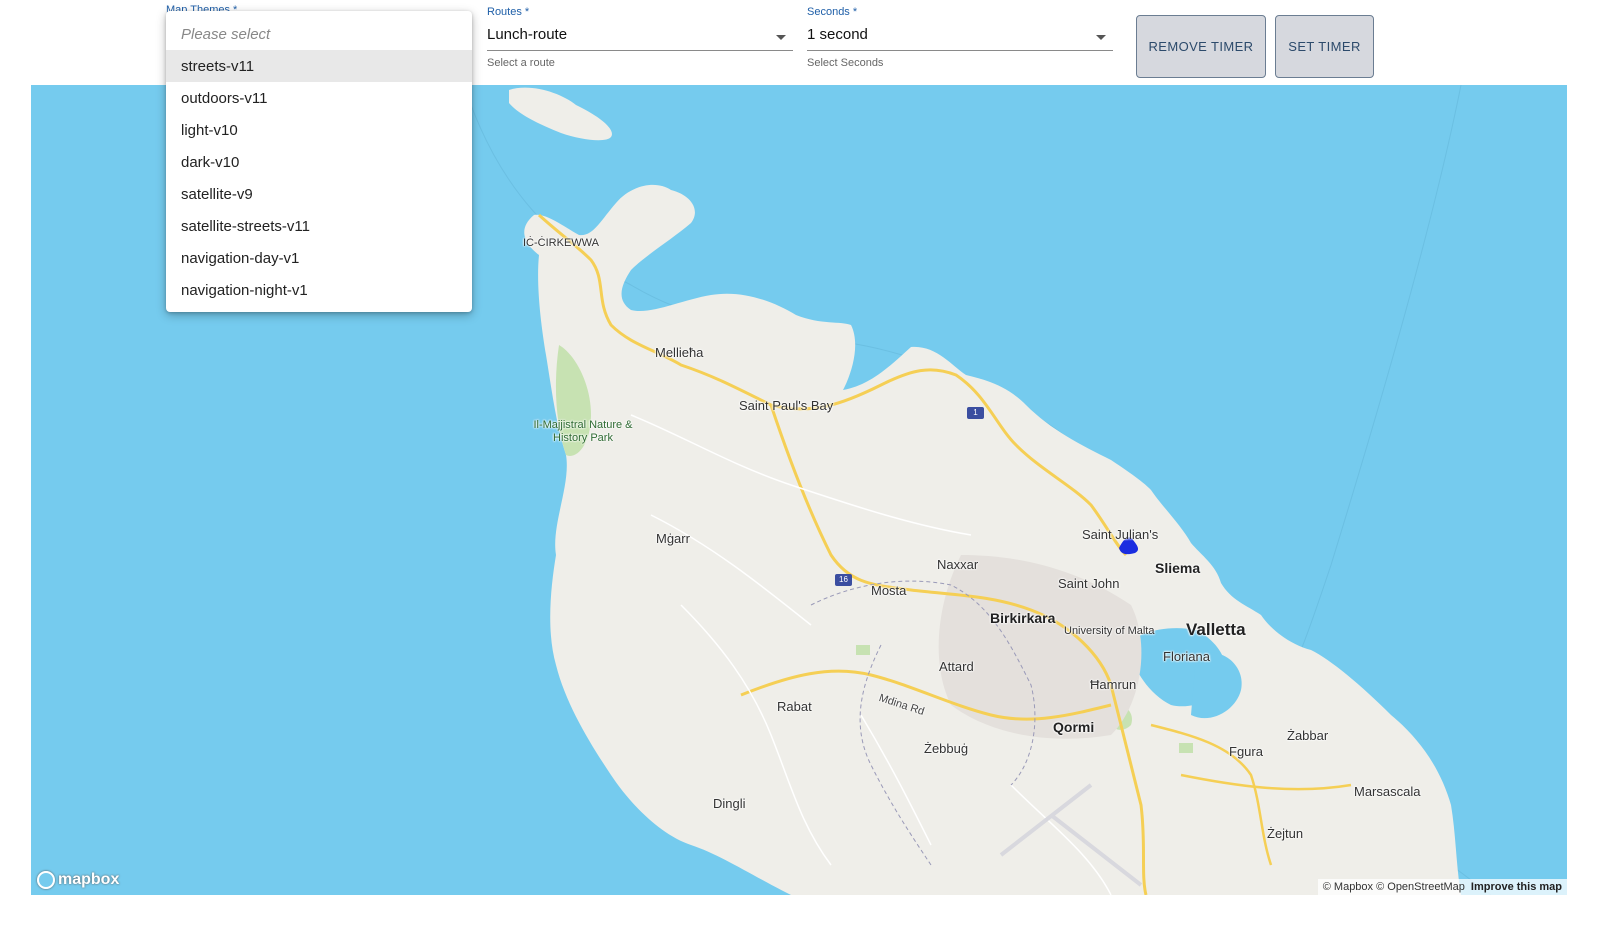 The image size is (1615, 927). Describe the element at coordinates (319, 66) in the screenshot. I see `theme-option-streets-v11: streets-v11` at that location.